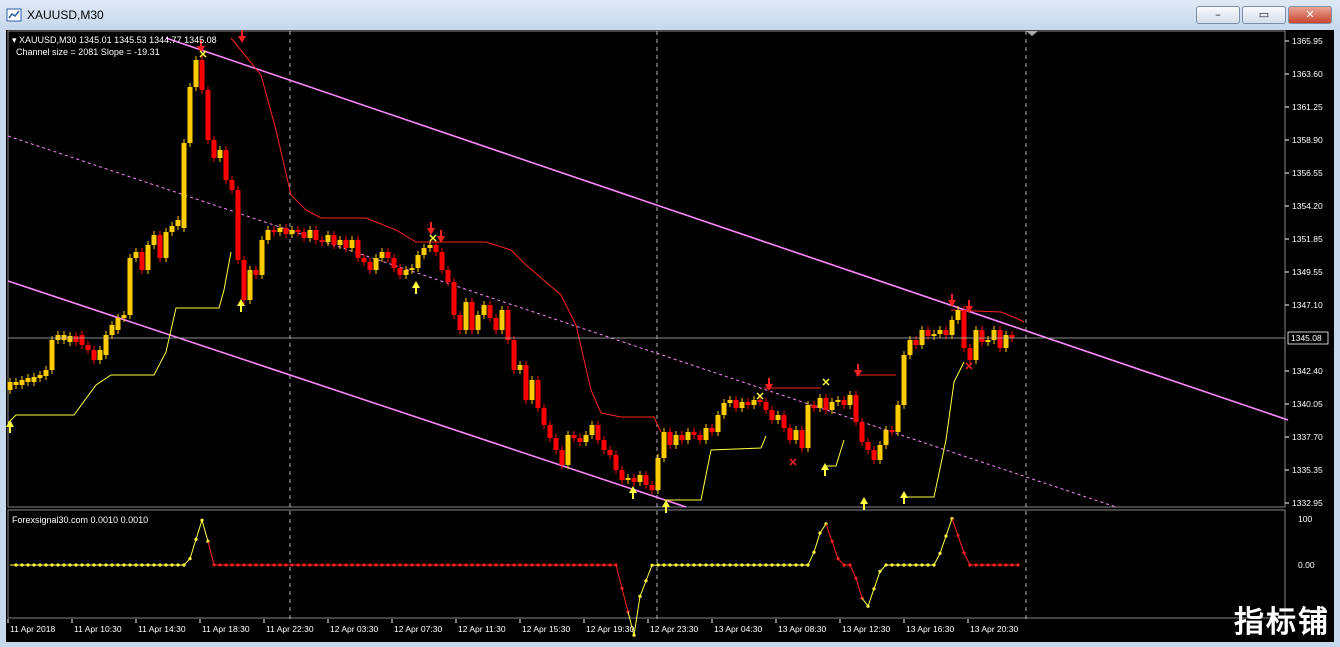  Describe the element at coordinates (1307, 239) in the screenshot. I see `price-axis-label: 1351.85` at that location.